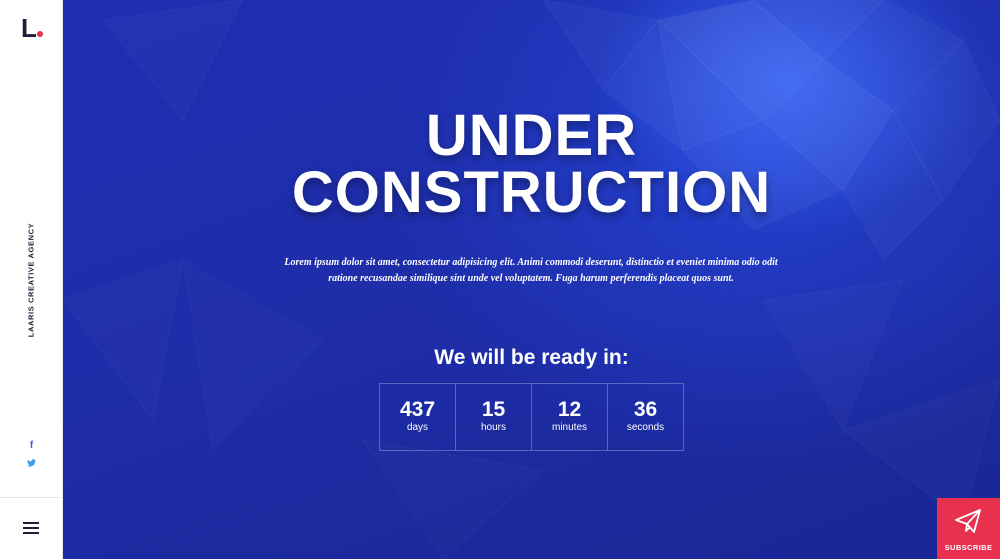 The height and width of the screenshot is (559, 1000). I want to click on countdown-label: seconds, so click(645, 427).